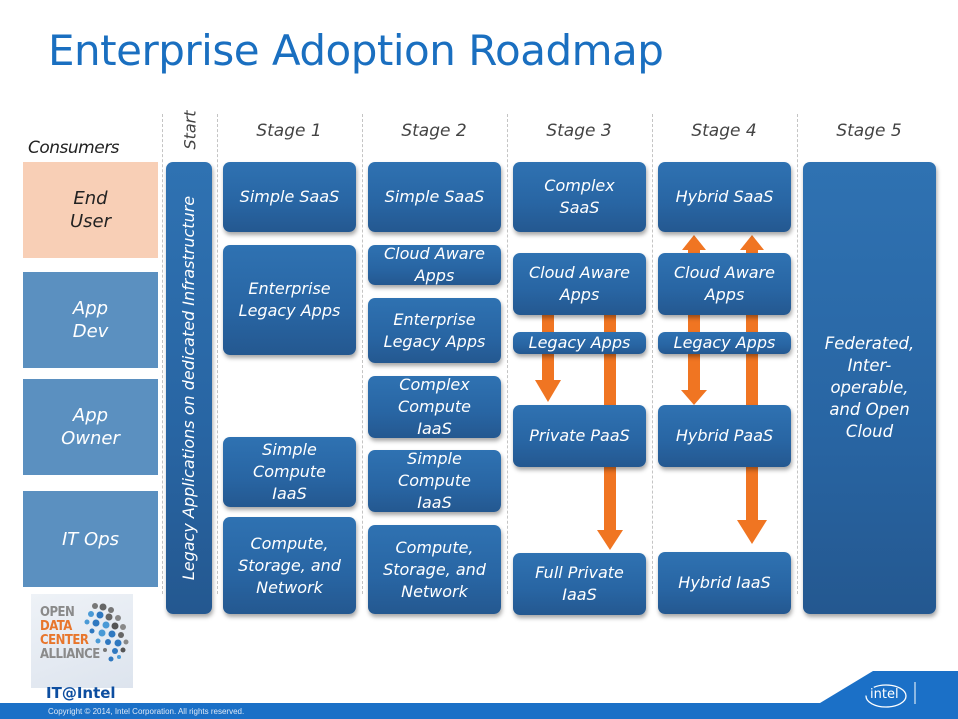 The image size is (958, 719). What do you see at coordinates (74, 148) in the screenshot?
I see `consumers-label: Consumers` at bounding box center [74, 148].